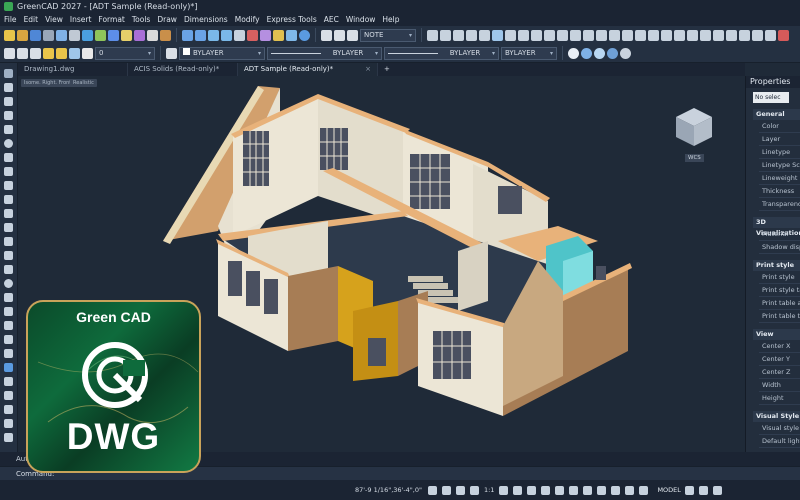 The height and width of the screenshot is (500, 800). Describe the element at coordinates (87, 53) in the screenshot. I see `layer-color-icon` at that location.